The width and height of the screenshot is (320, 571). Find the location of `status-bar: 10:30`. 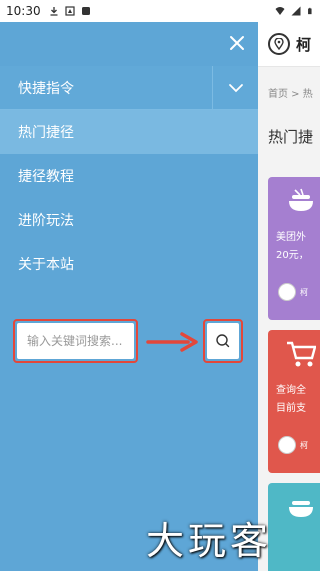

status-bar: 10:30 is located at coordinates (160, 11).